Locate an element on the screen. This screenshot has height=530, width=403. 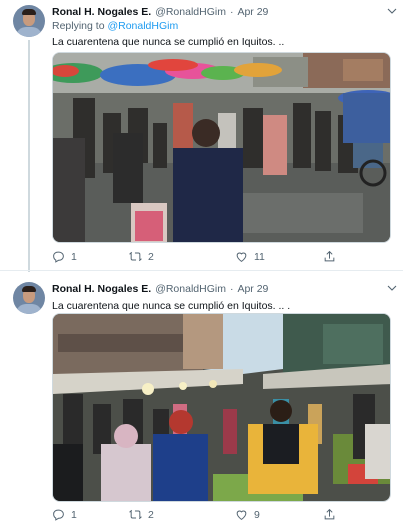
like-button: 9 is located at coordinates (247, 514).